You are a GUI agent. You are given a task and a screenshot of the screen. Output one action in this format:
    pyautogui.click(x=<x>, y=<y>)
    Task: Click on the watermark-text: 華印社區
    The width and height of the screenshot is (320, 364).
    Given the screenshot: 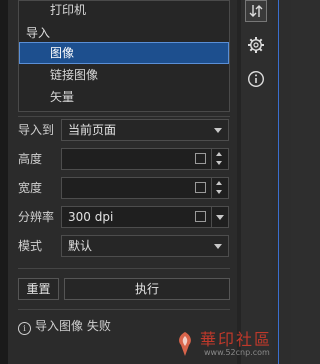 What is the action you would take?
    pyautogui.click(x=236, y=339)
    